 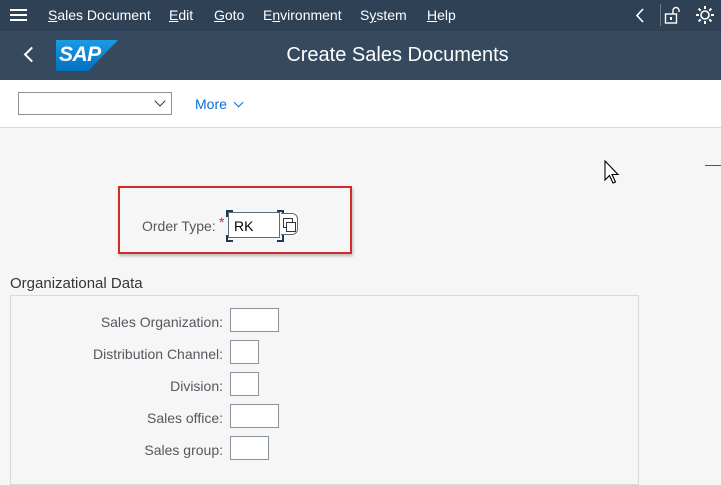 What do you see at coordinates (660, 15) in the screenshot?
I see `menubar-divider` at bounding box center [660, 15].